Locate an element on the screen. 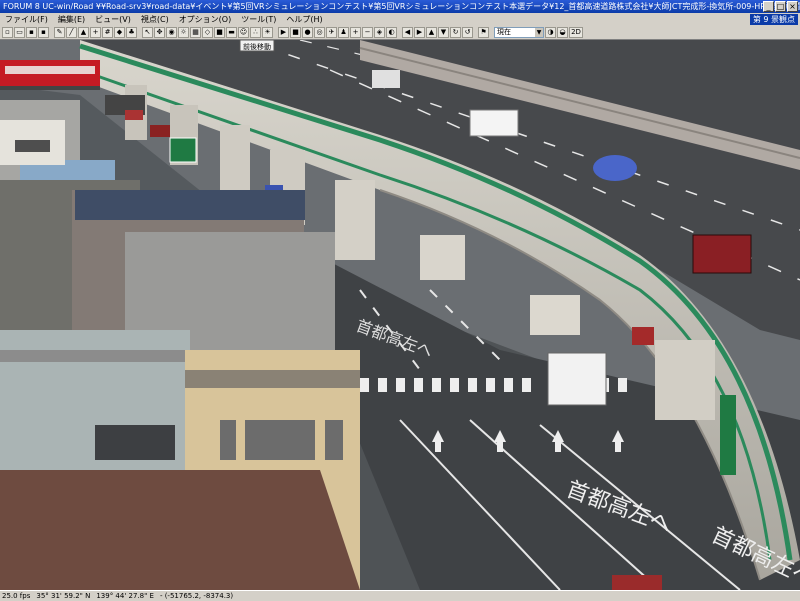  menu-options: オプション(O) is located at coordinates (205, 19).